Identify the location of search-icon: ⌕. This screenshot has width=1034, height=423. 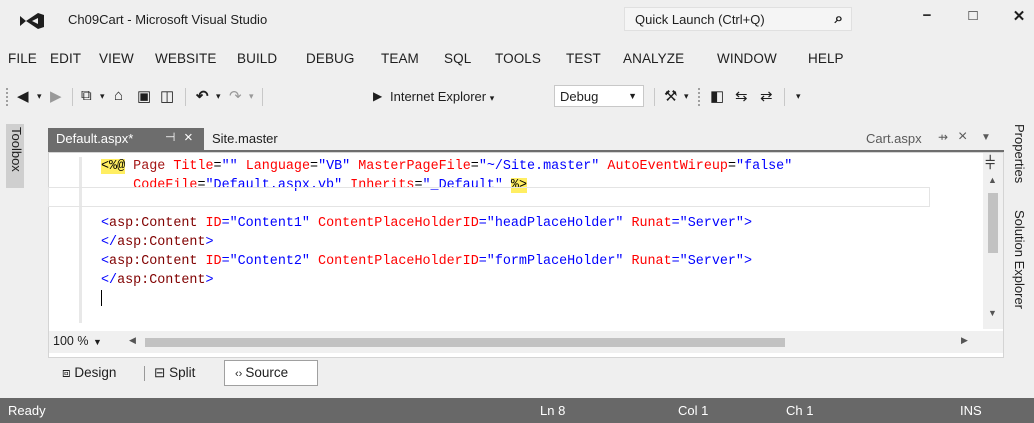
(839, 18).